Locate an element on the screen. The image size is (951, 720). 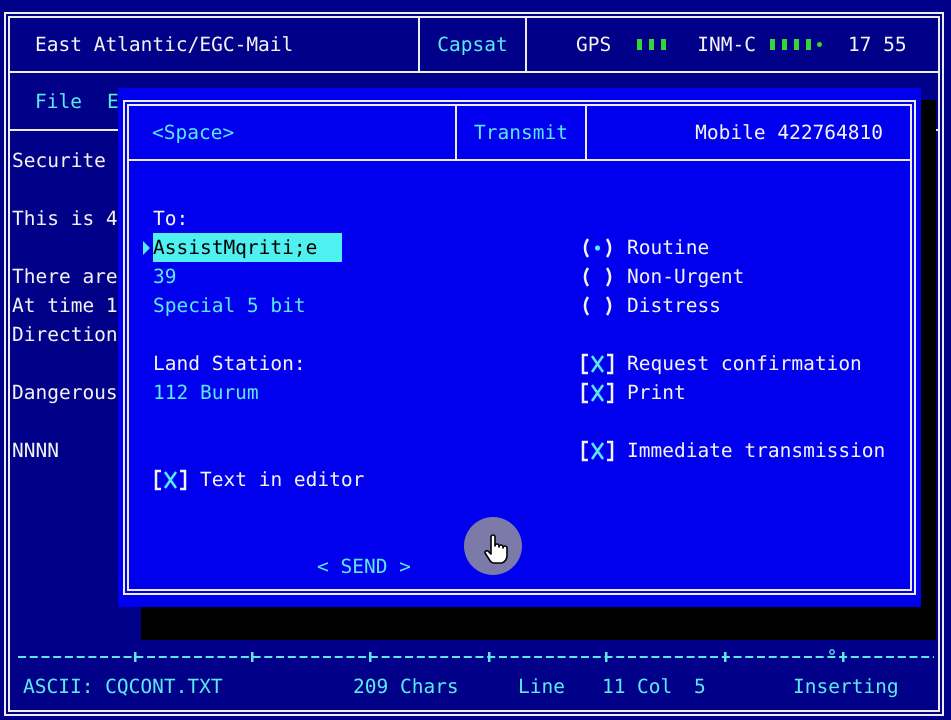
editor-line: Dangerous is located at coordinates (65, 393).